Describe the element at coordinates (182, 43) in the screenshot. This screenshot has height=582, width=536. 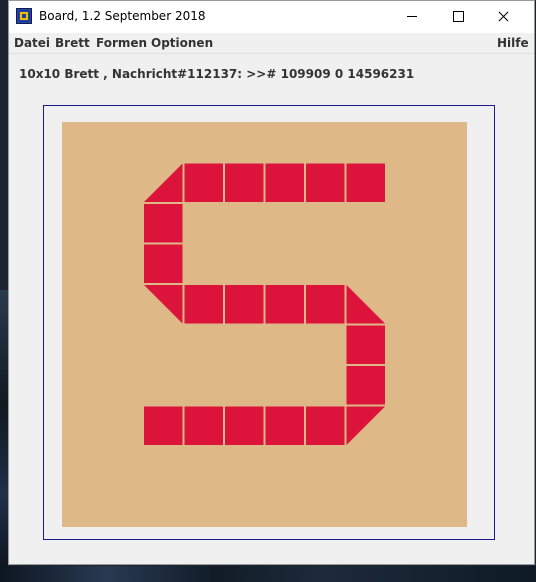
I see `menu-optionen: Optionen` at that location.